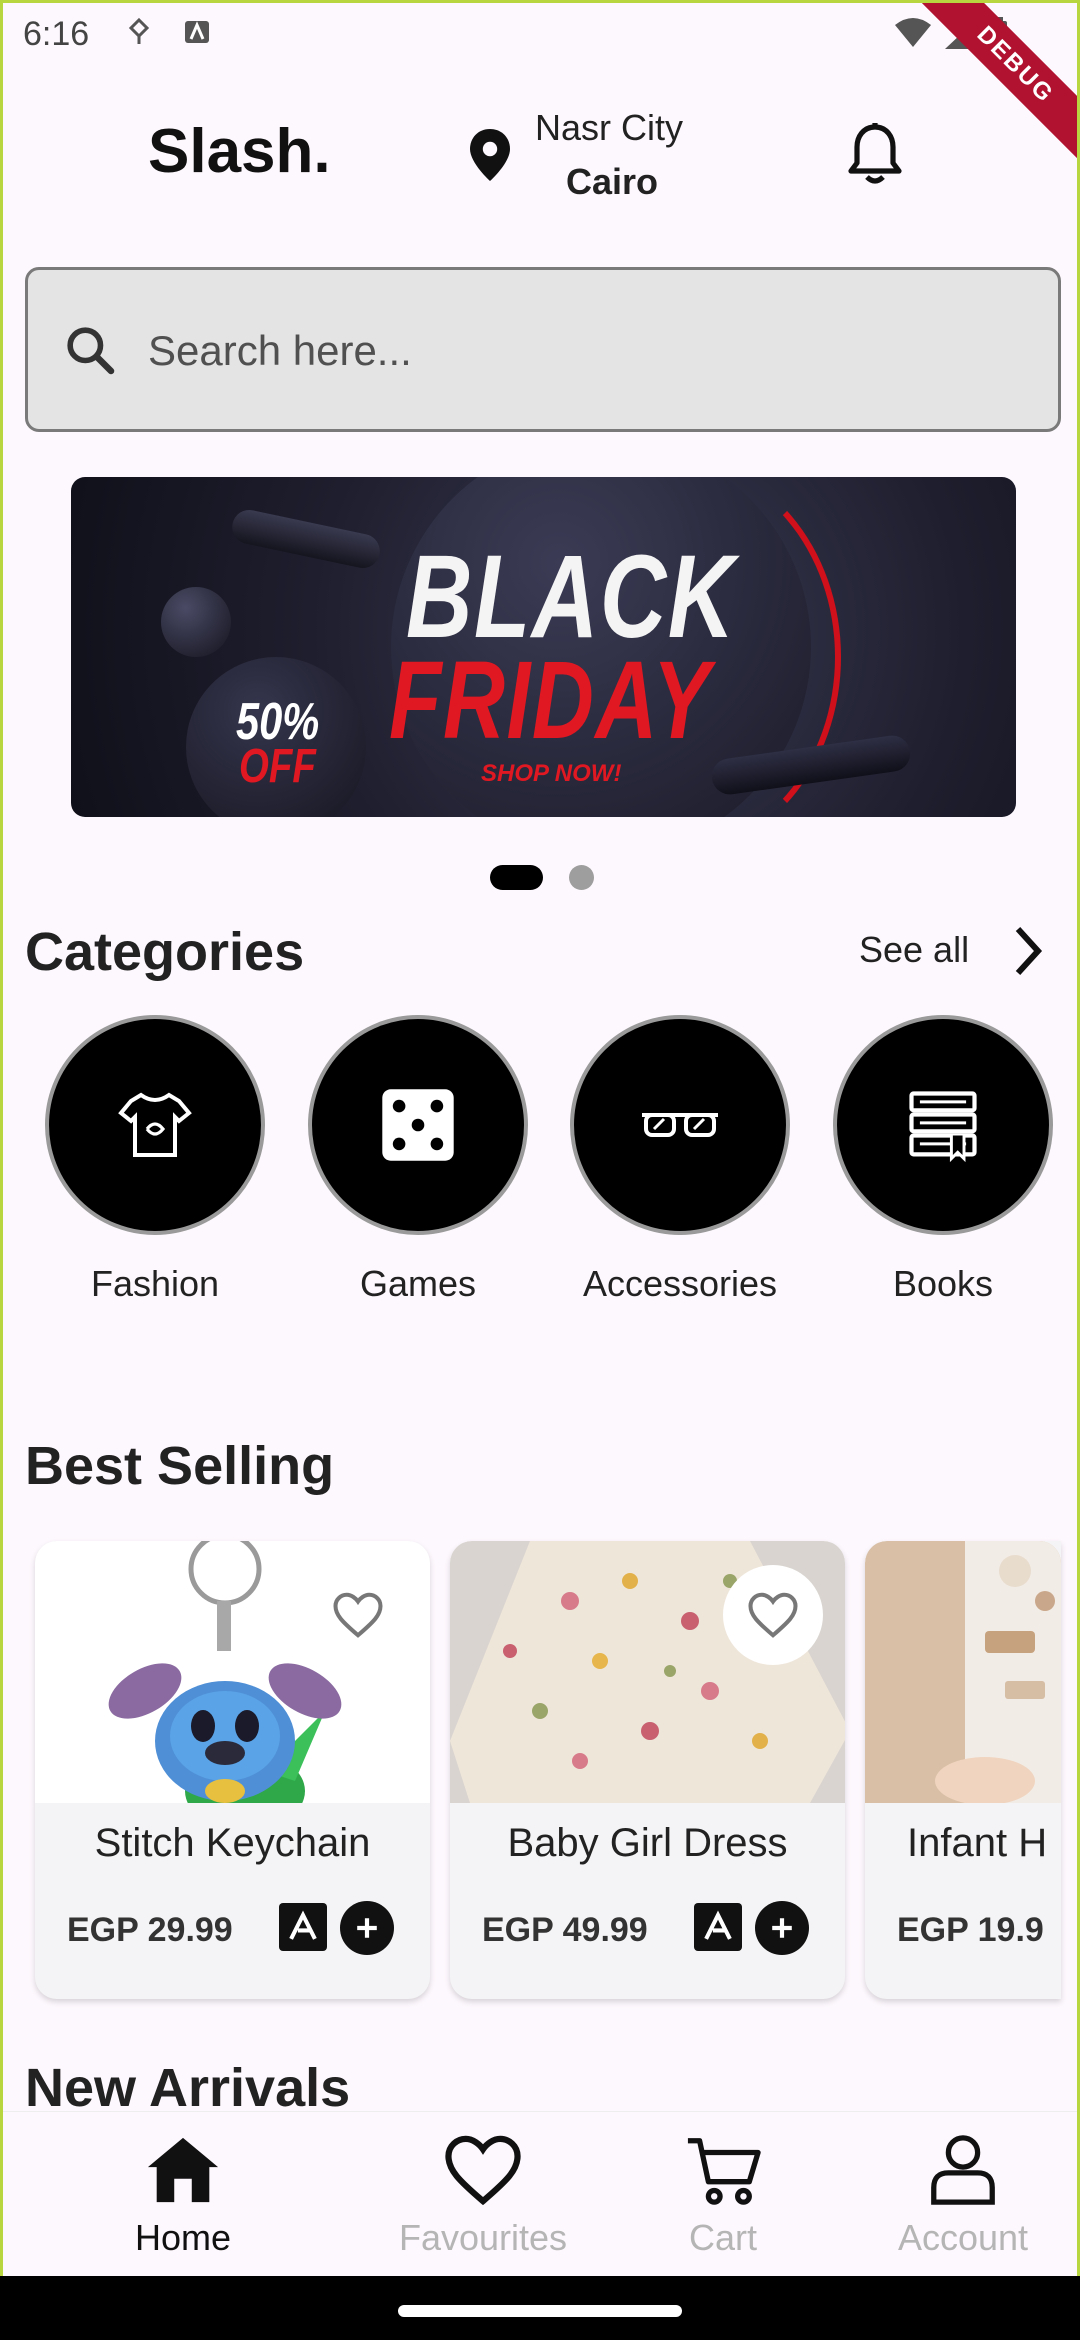 The width and height of the screenshot is (1080, 2340). Describe the element at coordinates (914, 950) in the screenshot. I see `see-all-link: See all` at that location.